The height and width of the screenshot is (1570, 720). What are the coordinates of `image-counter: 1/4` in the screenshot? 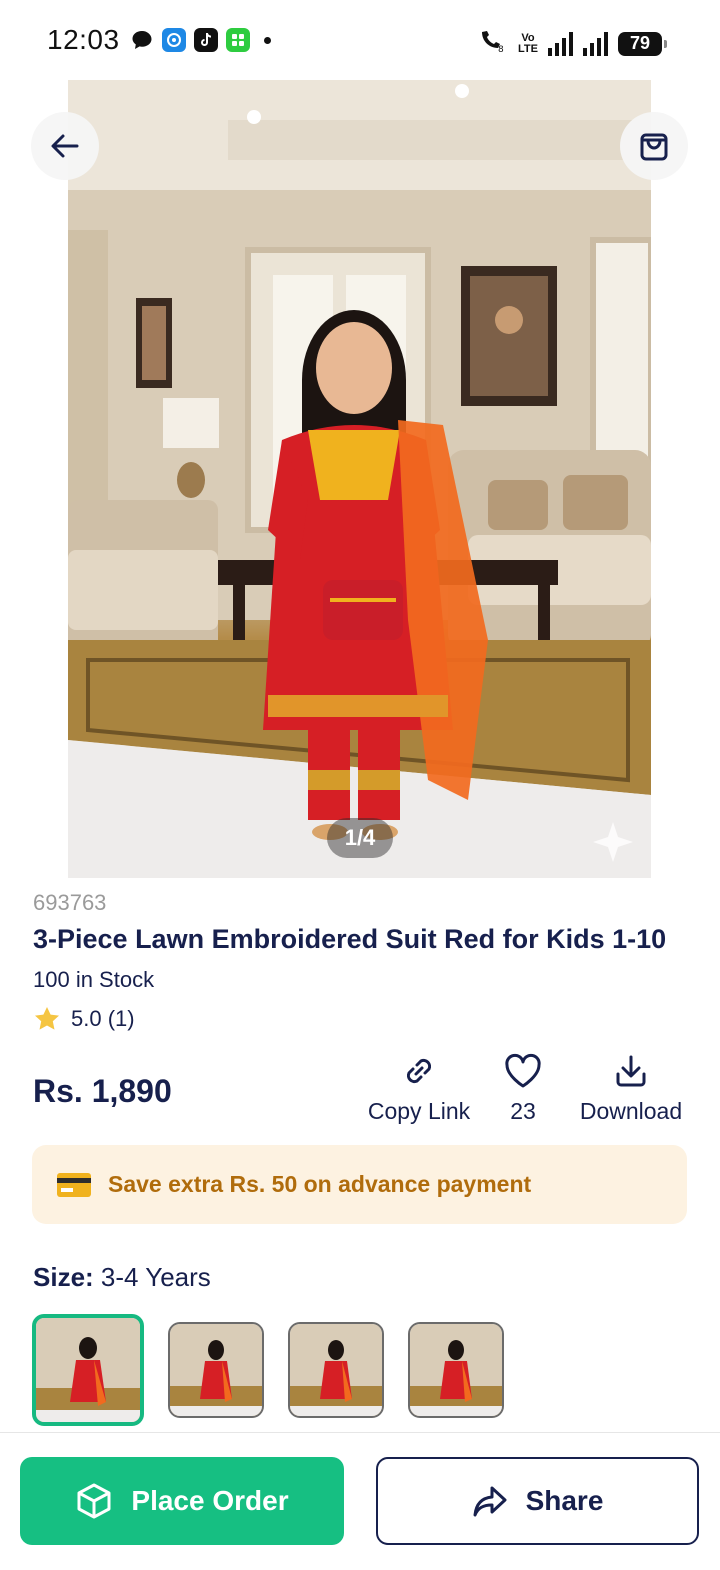 It's located at (360, 838).